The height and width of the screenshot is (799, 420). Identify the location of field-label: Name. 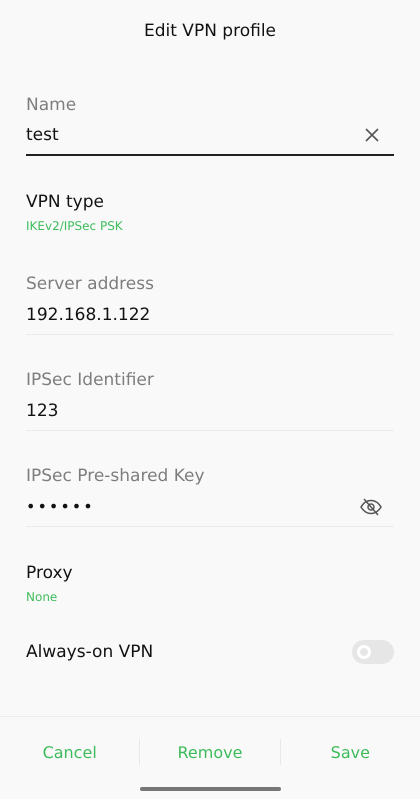
(52, 105).